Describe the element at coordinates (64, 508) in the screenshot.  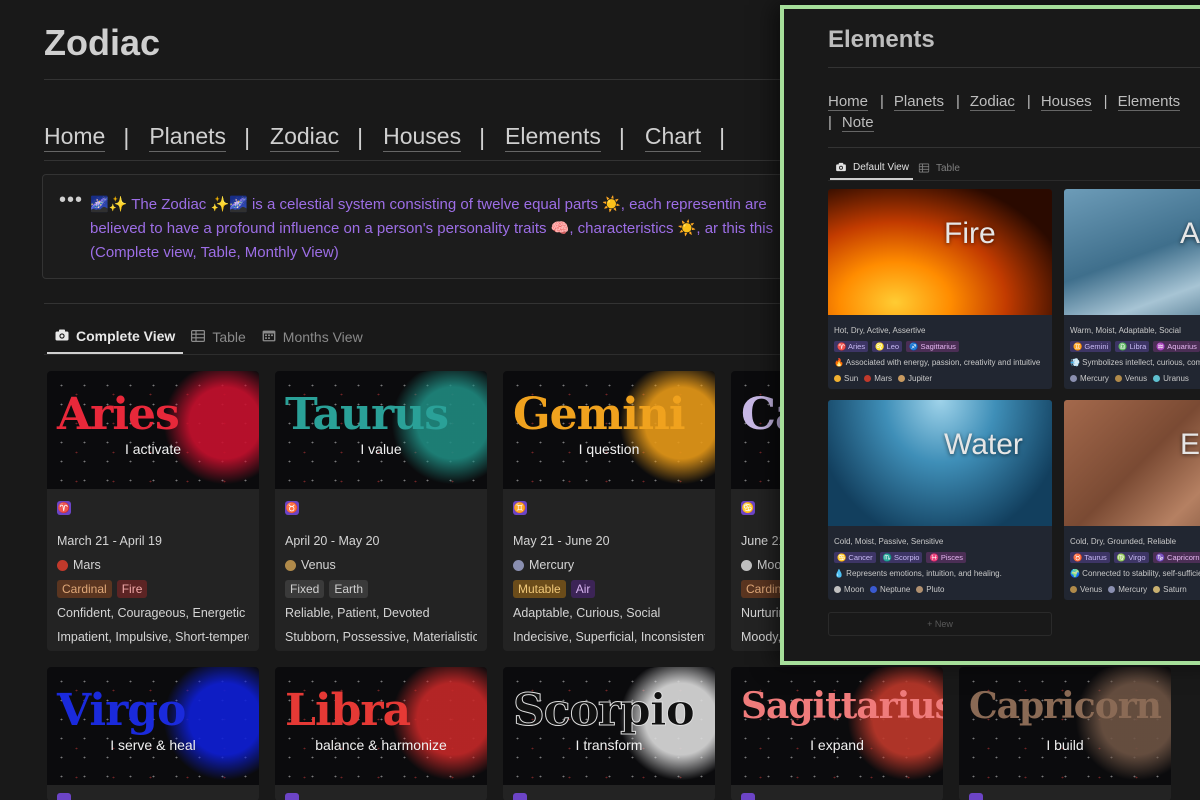
I see `zodiac-symbol-icon: ♈` at that location.